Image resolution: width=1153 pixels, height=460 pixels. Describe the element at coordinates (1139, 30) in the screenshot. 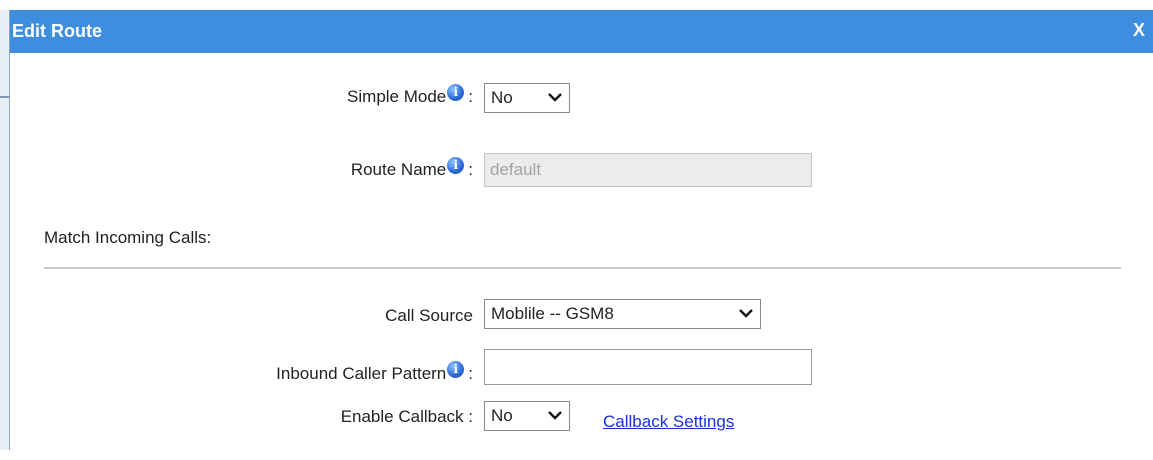

I see `close-button: X` at that location.